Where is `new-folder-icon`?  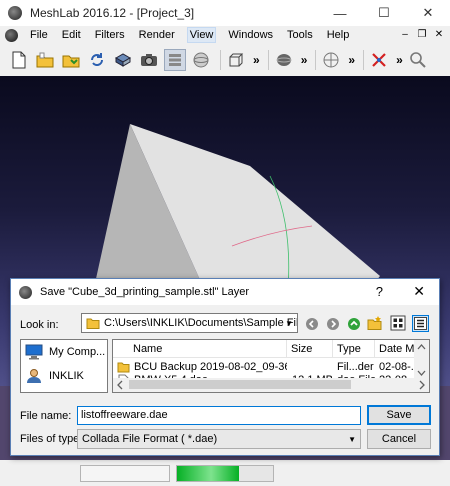 new-folder-icon is located at coordinates (375, 323).